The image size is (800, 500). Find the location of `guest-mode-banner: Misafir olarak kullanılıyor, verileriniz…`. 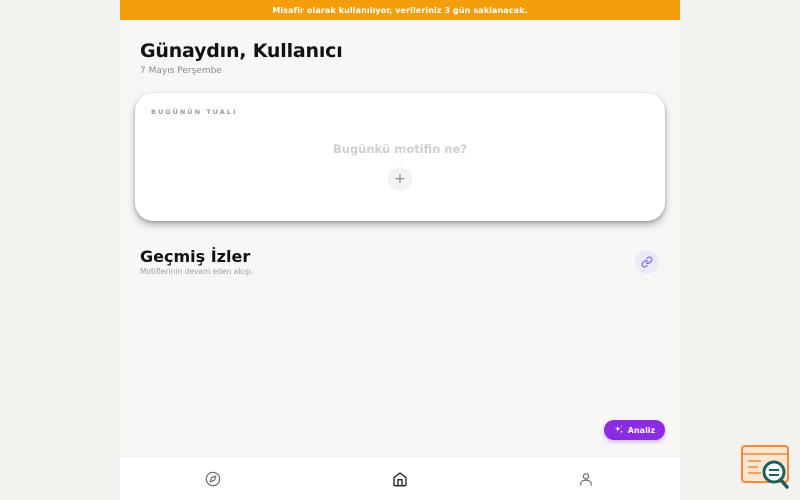

guest-mode-banner: Misafir olarak kullanılıyor, verileriniz… is located at coordinates (400, 10).